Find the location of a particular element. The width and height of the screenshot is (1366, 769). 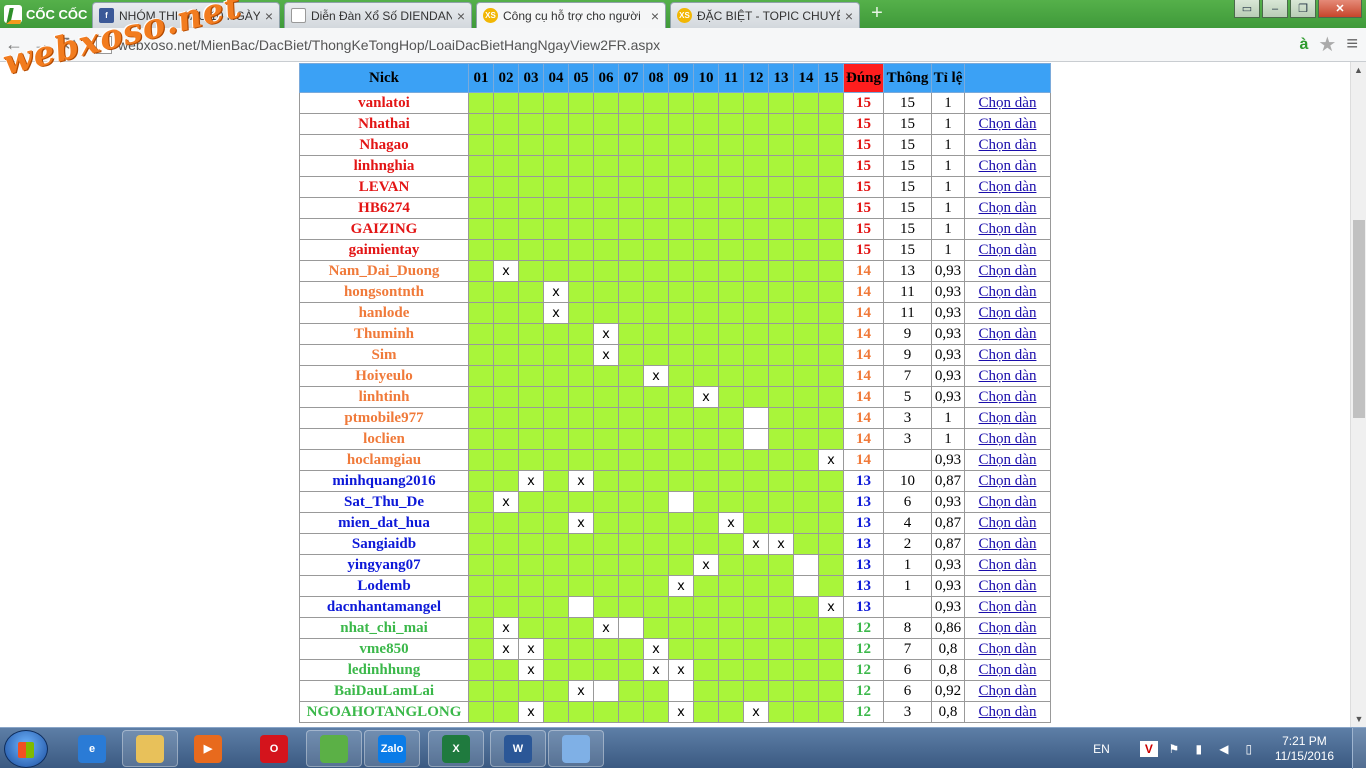

taskbar-app-button: W is located at coordinates (518, 748).